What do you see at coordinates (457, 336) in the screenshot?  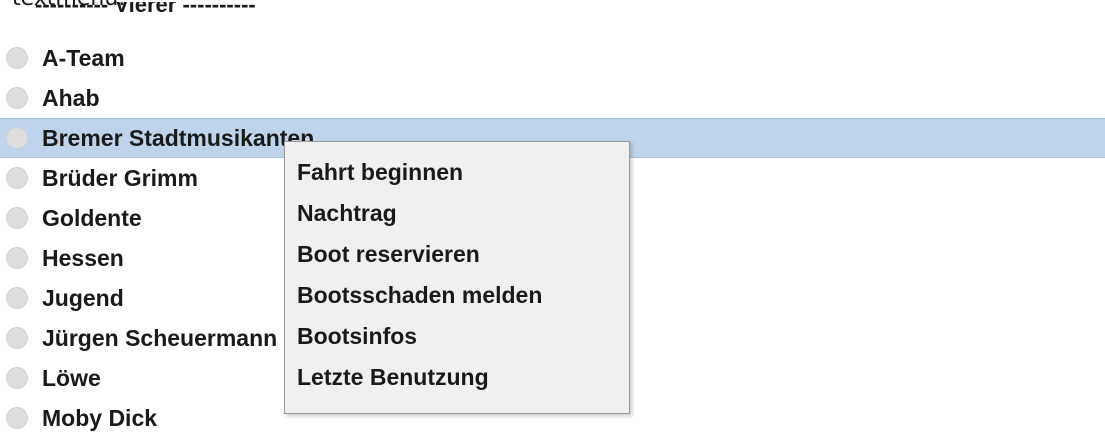 I see `menu-item-bootsinfos: Bootsinfos` at bounding box center [457, 336].